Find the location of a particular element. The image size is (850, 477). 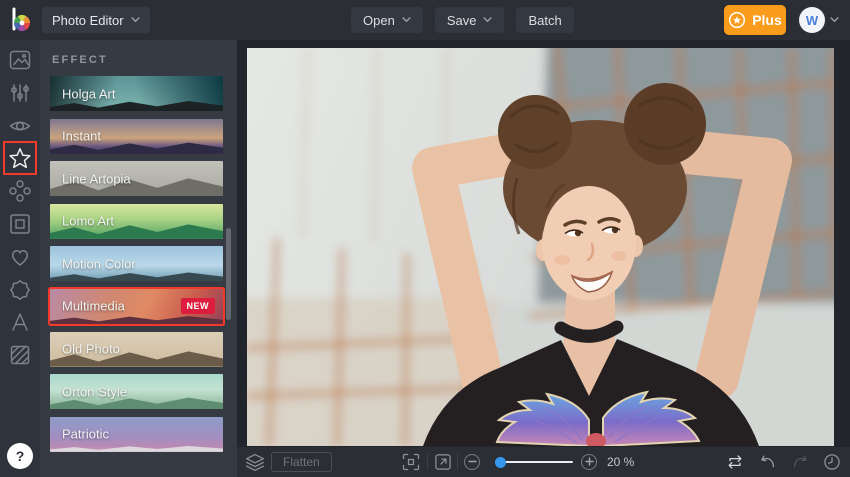

effect-item: Old Photo is located at coordinates (136, 349).